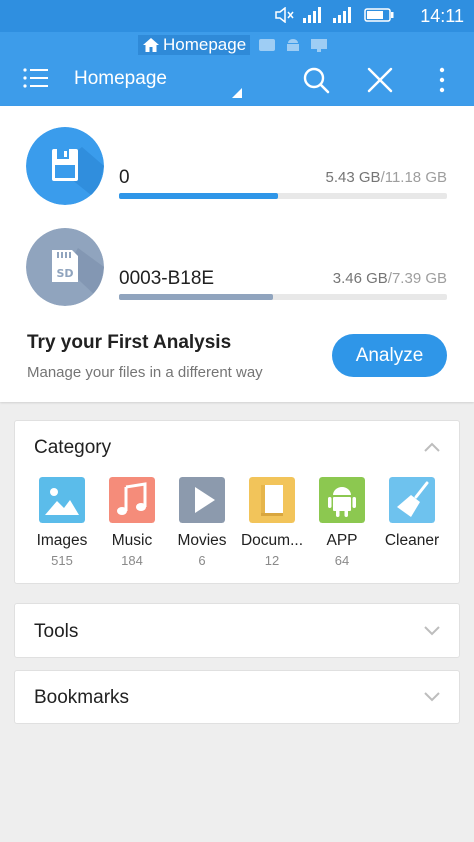 The width and height of the screenshot is (474, 842). What do you see at coordinates (145, 372) in the screenshot?
I see `analysis-subtitle: Manage your files in a different way` at bounding box center [145, 372].